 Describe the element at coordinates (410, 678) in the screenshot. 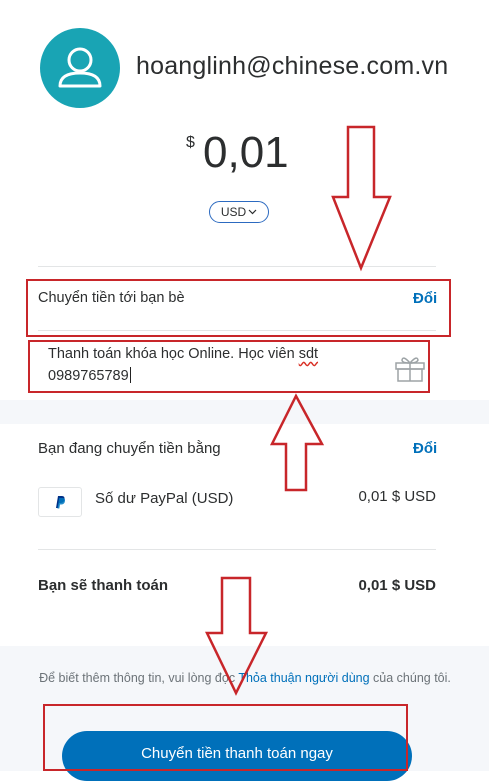

I see `footer-text-after: của chúng tôi.` at that location.